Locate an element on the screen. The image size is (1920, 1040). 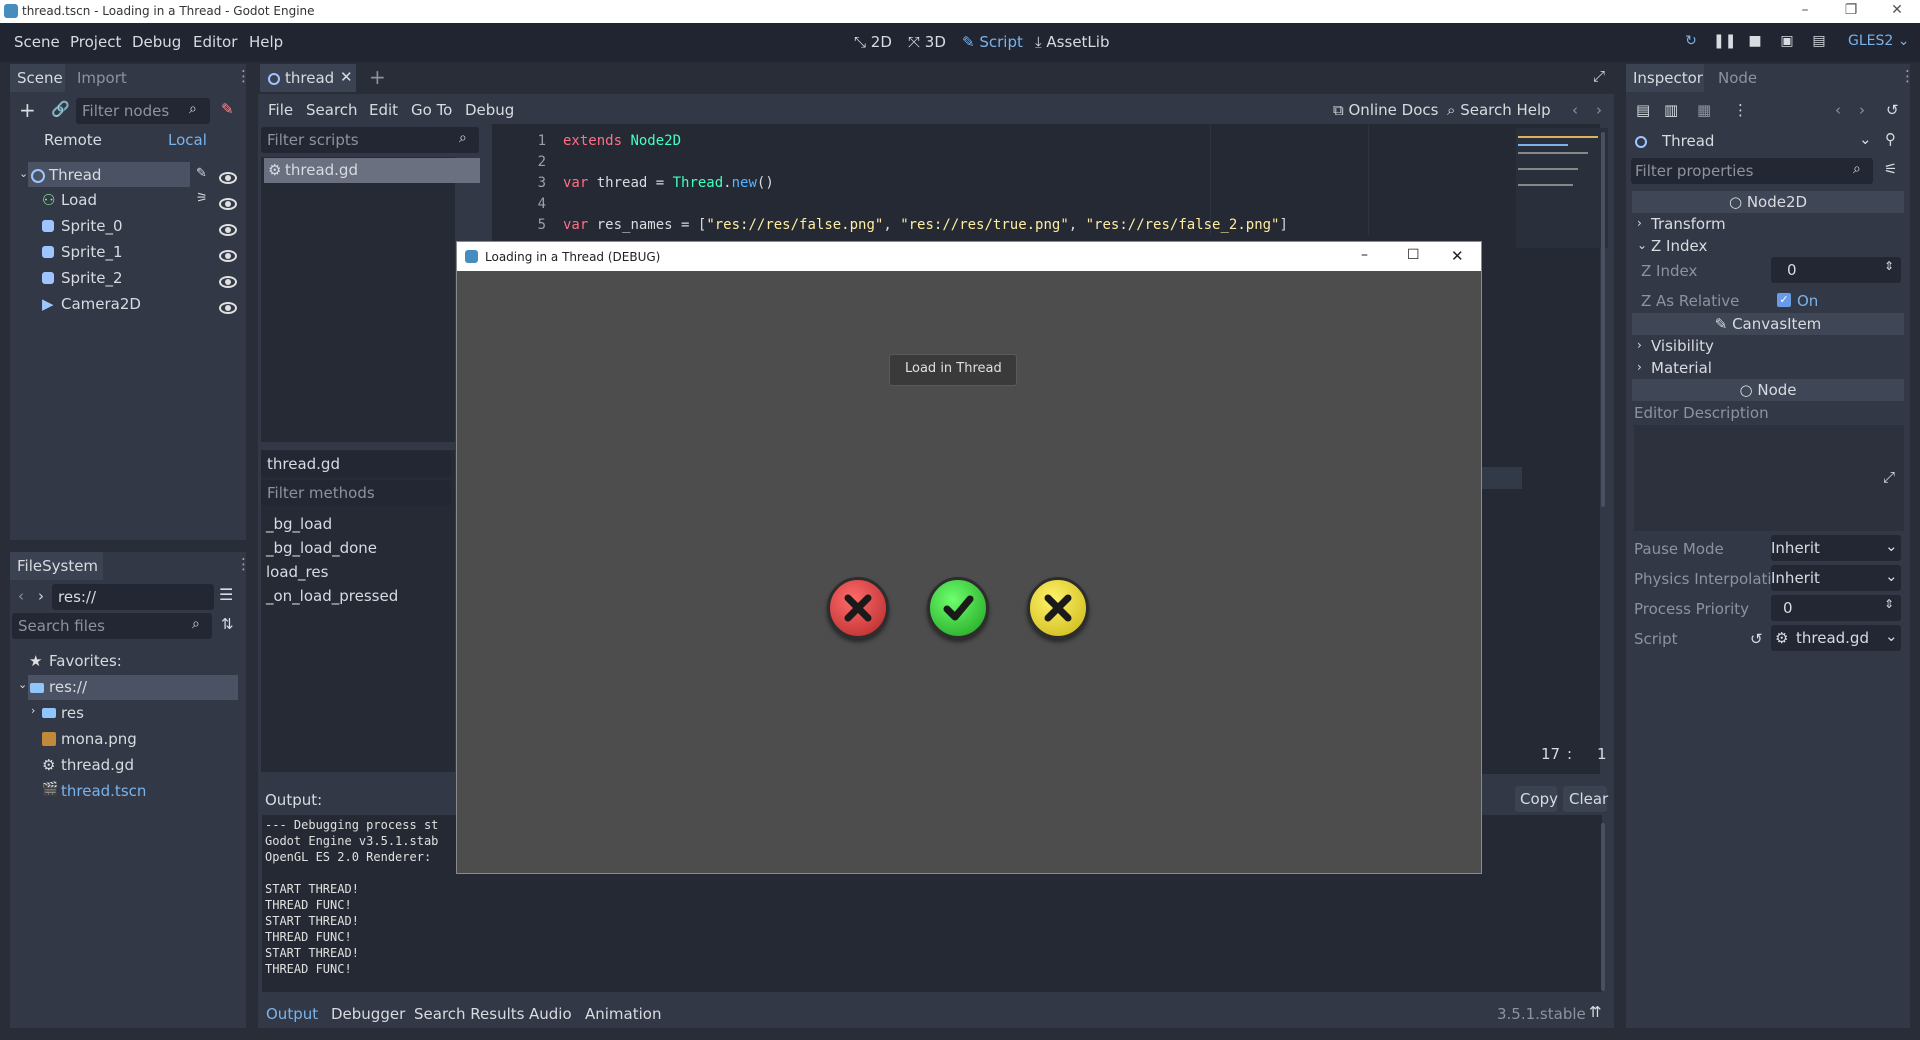
bottom-tab-audio: Audio is located at coordinates (550, 1014).